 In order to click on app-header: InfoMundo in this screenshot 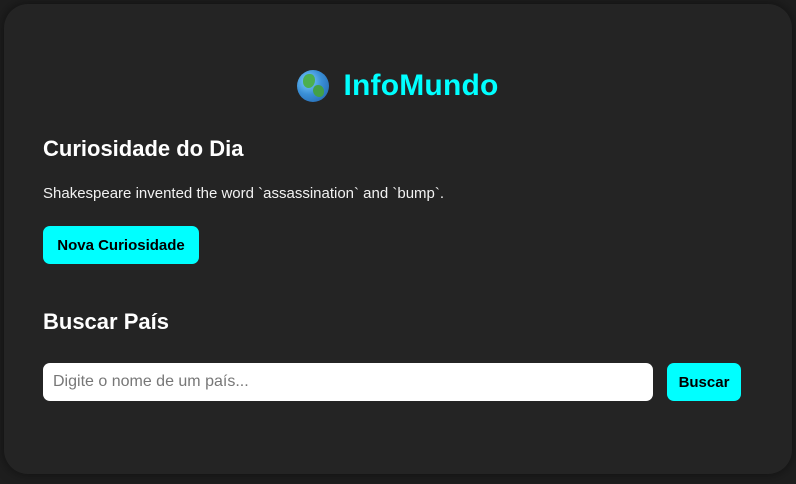, I will do `click(398, 86)`.